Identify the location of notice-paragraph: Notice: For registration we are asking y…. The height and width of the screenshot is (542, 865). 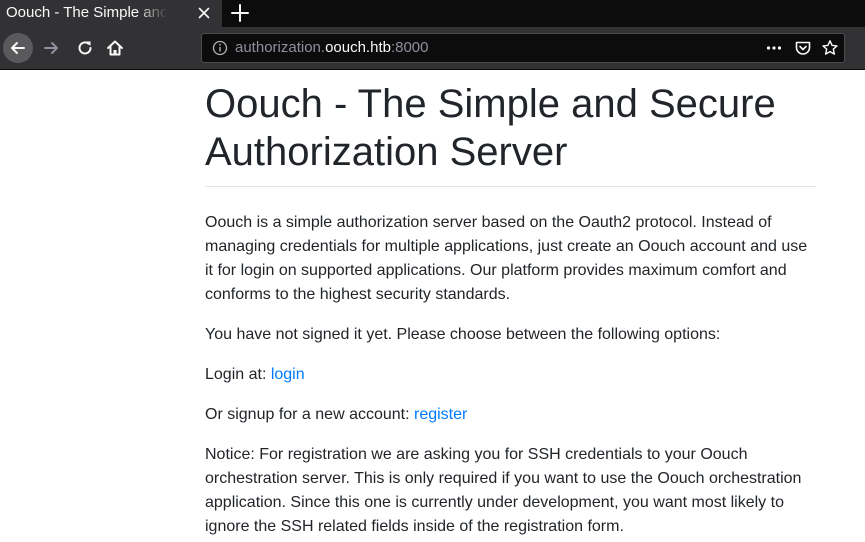
(503, 490).